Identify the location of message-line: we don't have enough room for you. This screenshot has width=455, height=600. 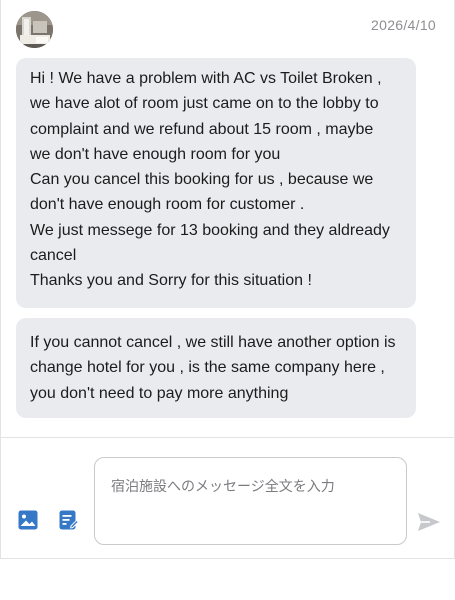
(155, 154).